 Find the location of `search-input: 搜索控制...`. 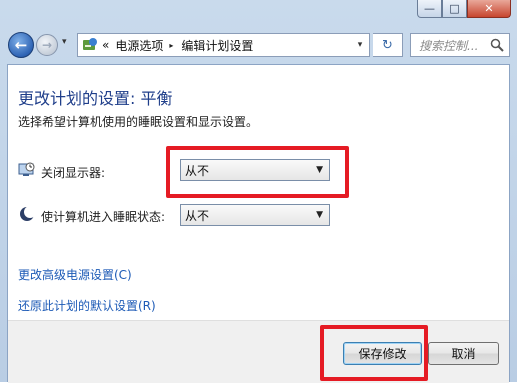

search-input: 搜索控制... is located at coordinates (448, 45).